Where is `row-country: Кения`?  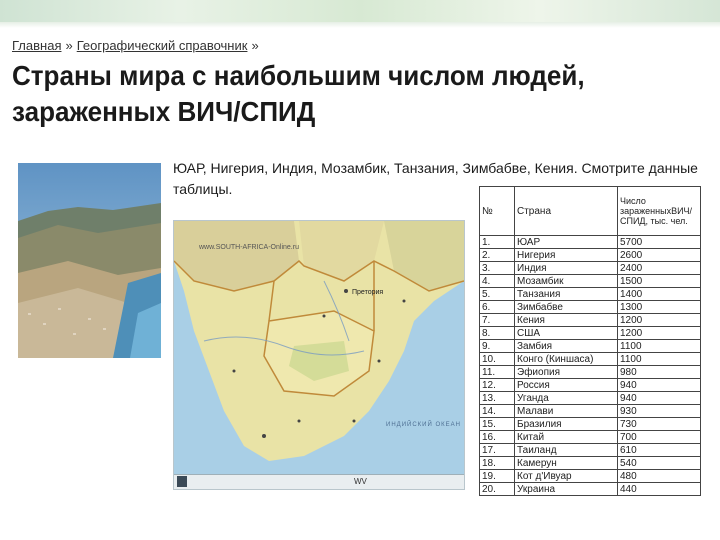
row-country: Кения is located at coordinates (566, 320).